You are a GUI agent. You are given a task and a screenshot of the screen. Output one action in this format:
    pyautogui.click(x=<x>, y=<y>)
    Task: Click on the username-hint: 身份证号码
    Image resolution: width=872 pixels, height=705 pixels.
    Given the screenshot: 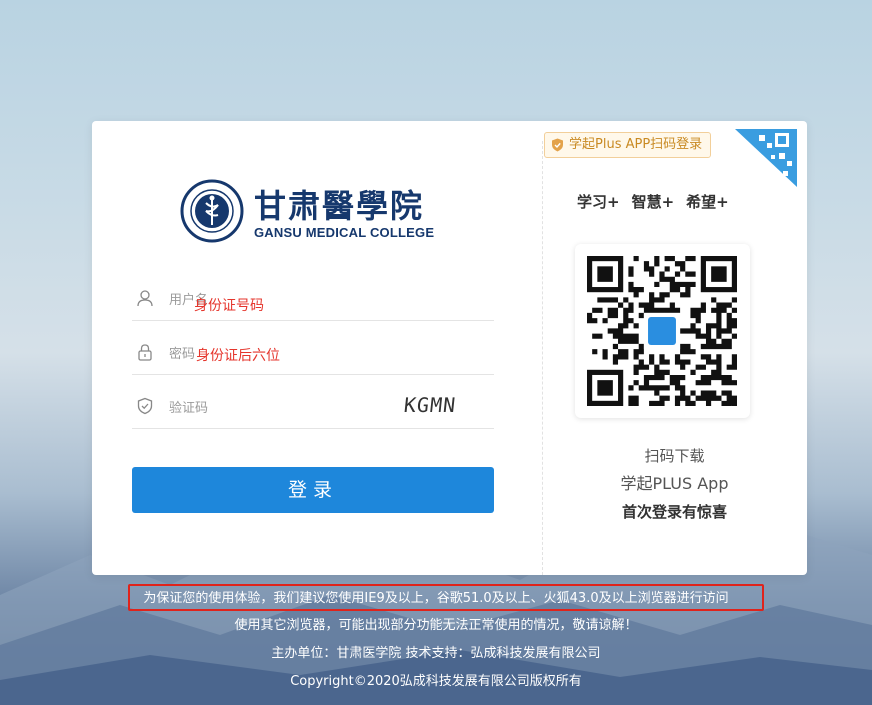 What is the action you would take?
    pyautogui.click(x=229, y=306)
    